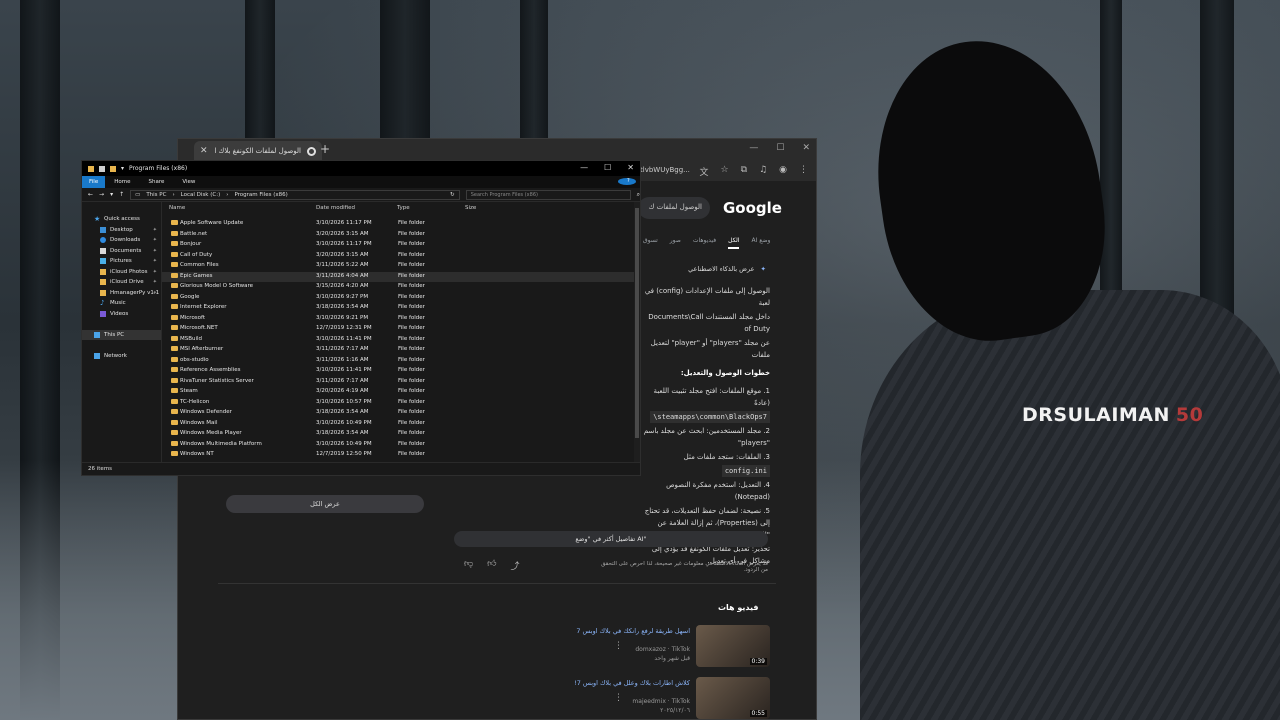  What do you see at coordinates (401, 340) in the screenshot?
I see `table-row: MSBuild 3/10/2026 11:41 PM File folder` at bounding box center [401, 340].